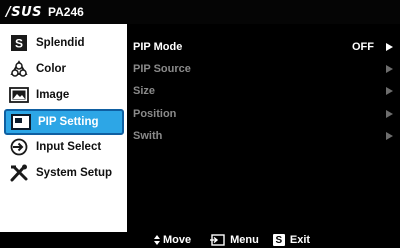  Describe the element at coordinates (162, 69) in the screenshot. I see `row-label: PIP Source` at that location.